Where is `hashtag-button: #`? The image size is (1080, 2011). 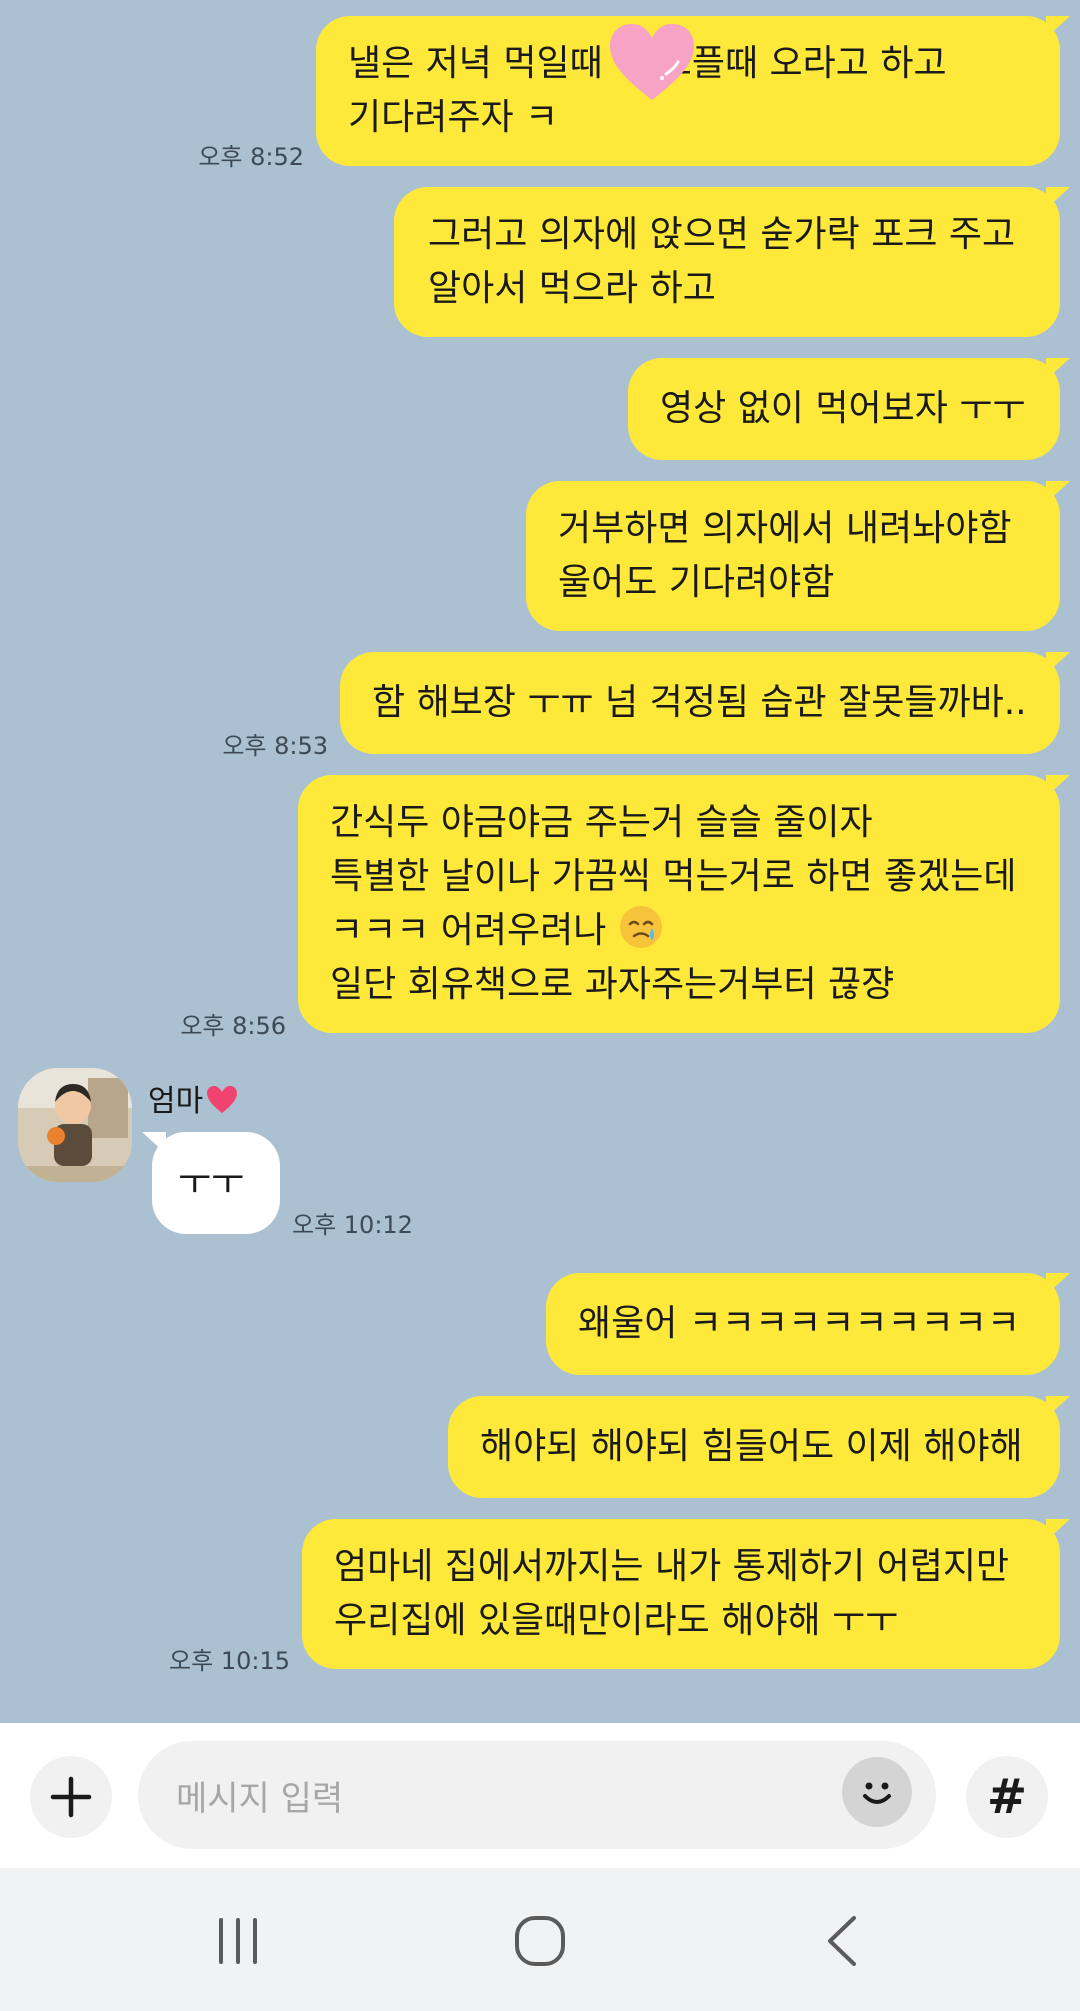
hashtag-button: # is located at coordinates (1007, 1797).